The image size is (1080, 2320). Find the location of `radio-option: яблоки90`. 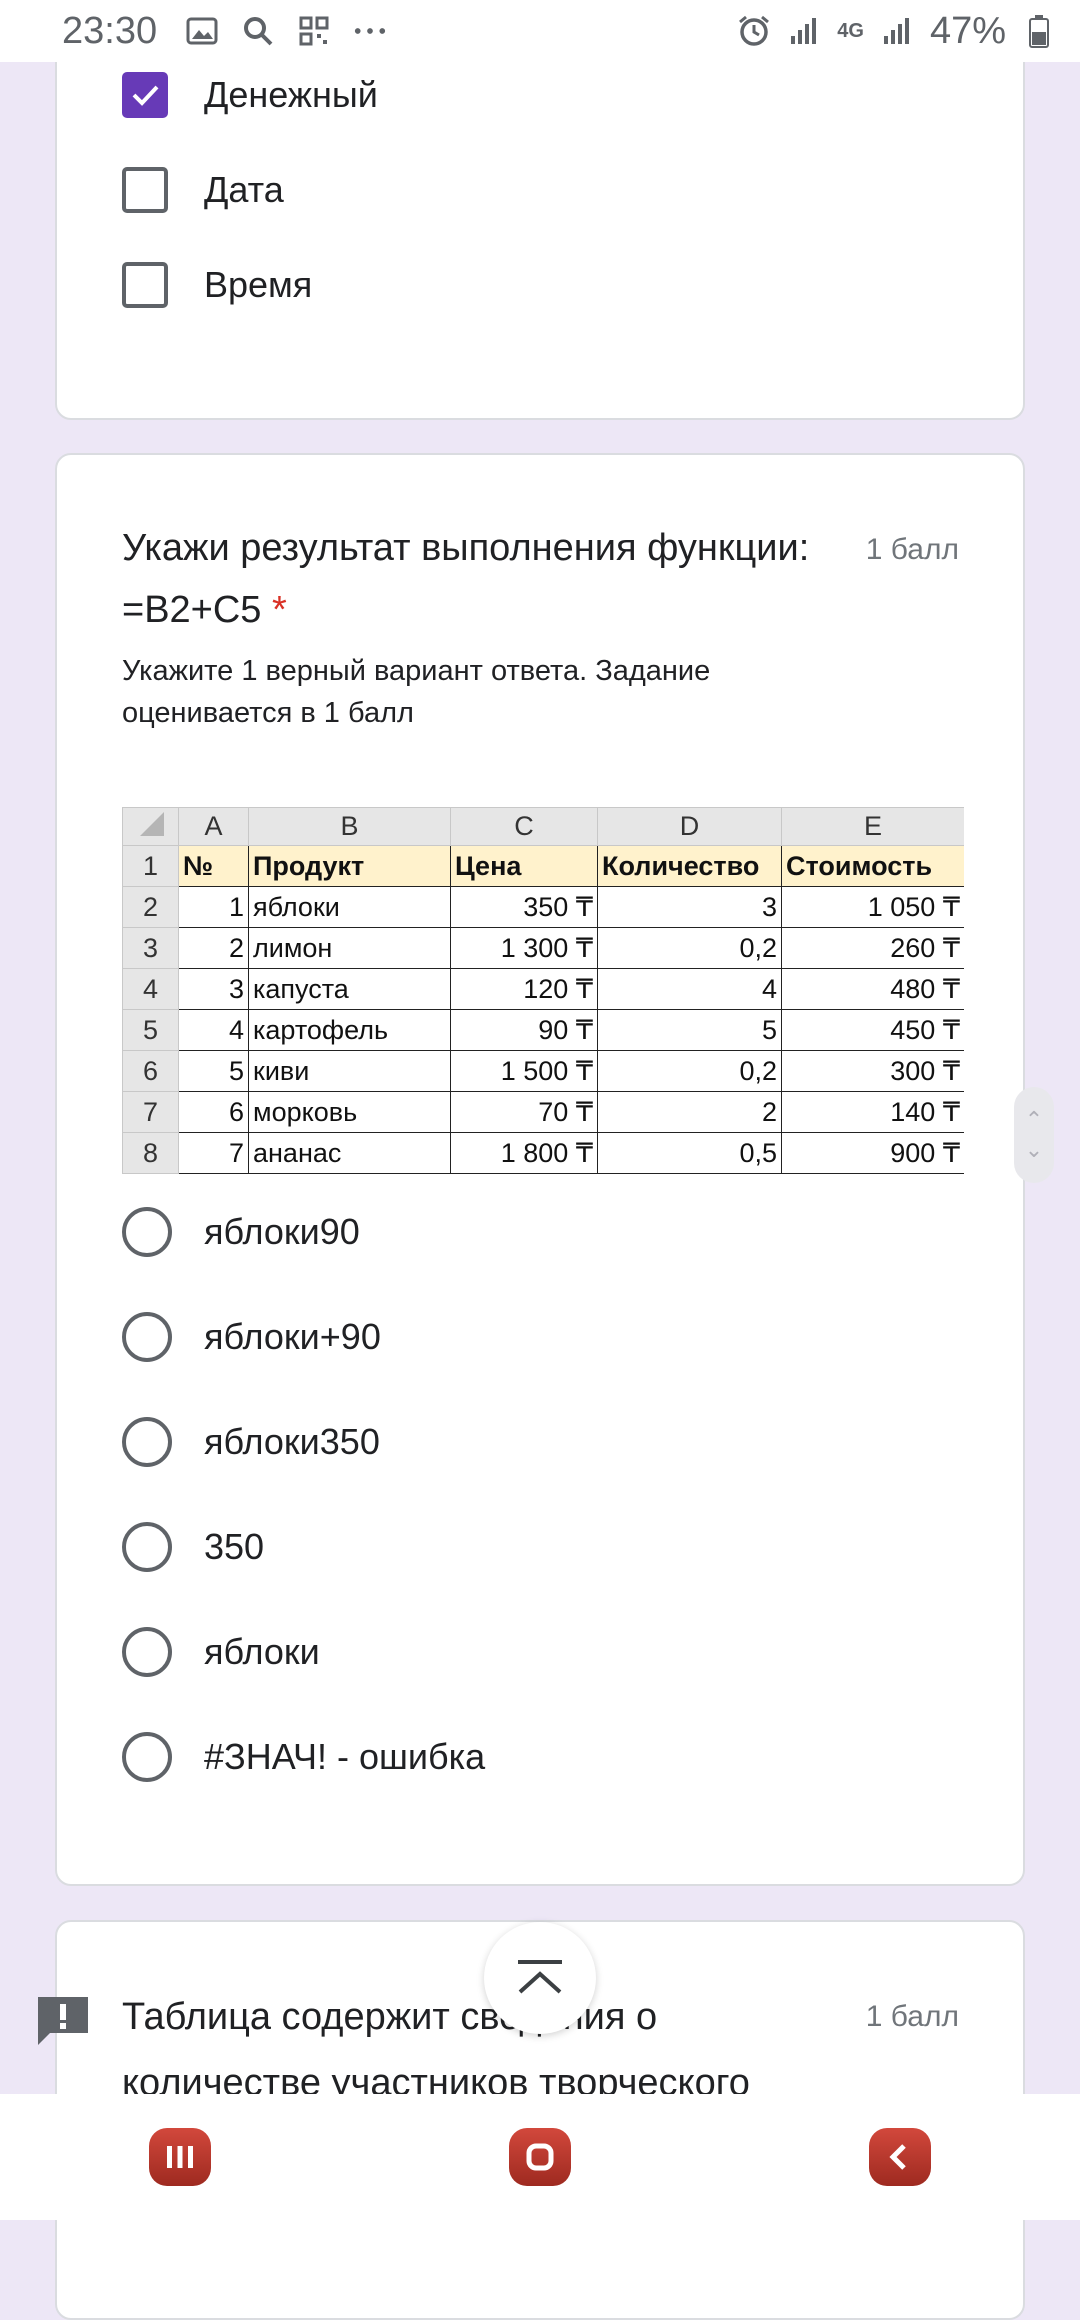

radio-option: яблоки90 is located at coordinates (241, 1232).